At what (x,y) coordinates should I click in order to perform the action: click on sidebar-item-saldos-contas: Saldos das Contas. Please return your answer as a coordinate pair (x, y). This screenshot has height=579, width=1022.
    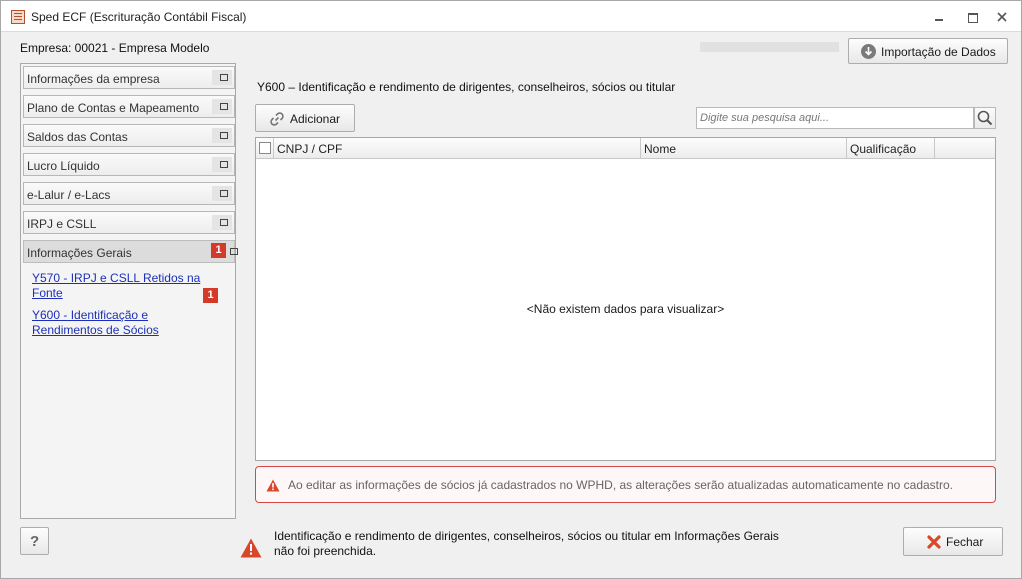
    Looking at the image, I should click on (129, 135).